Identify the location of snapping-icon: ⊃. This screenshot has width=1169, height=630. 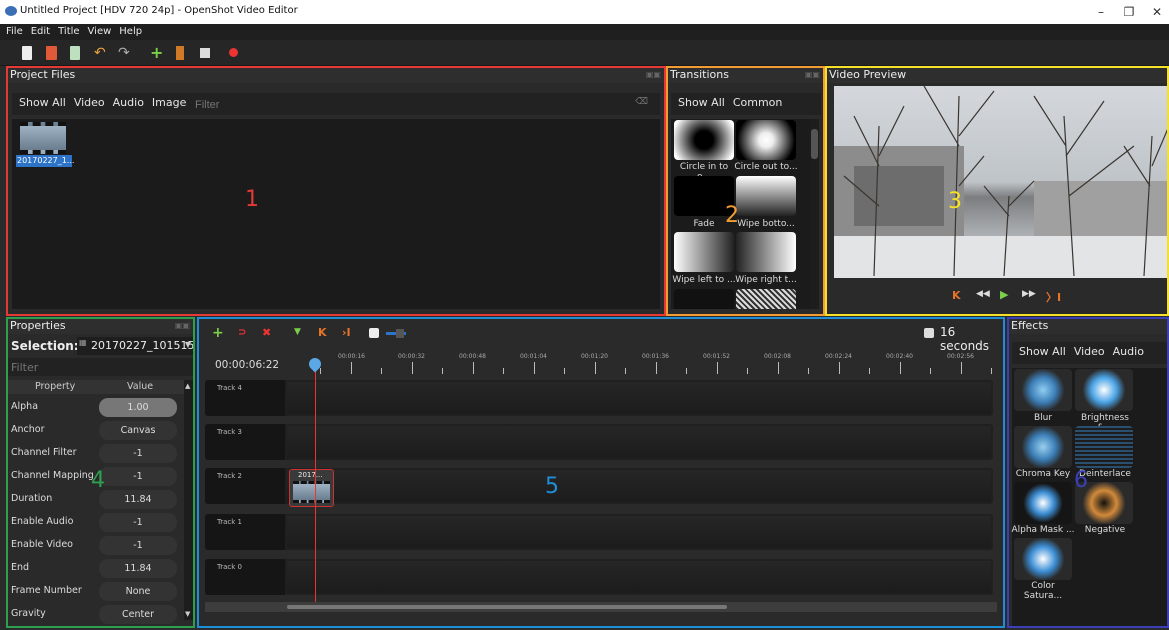
(242, 332).